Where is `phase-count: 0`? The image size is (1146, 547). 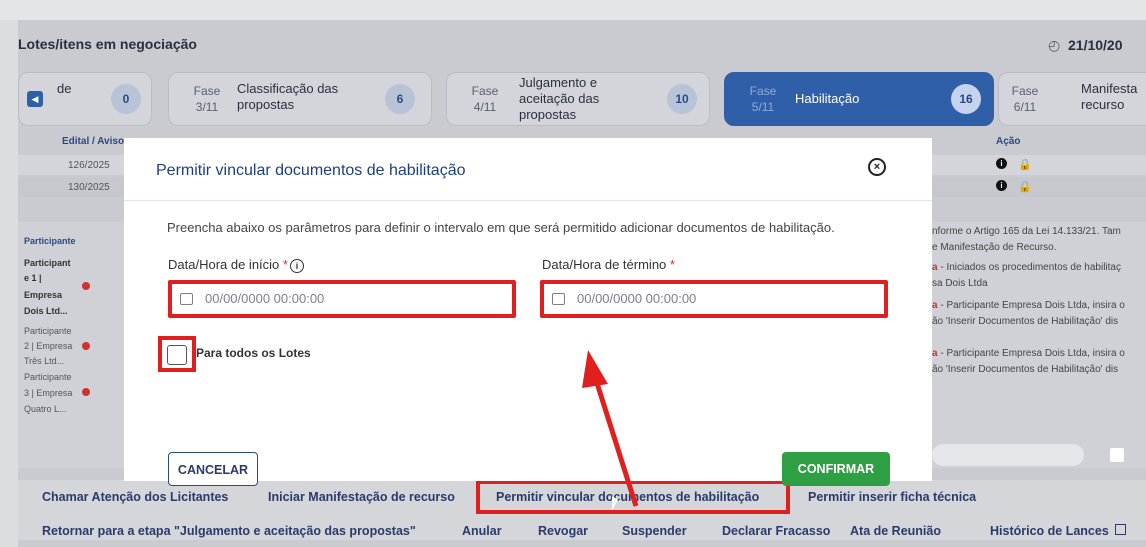
phase-count: 0 is located at coordinates (126, 99).